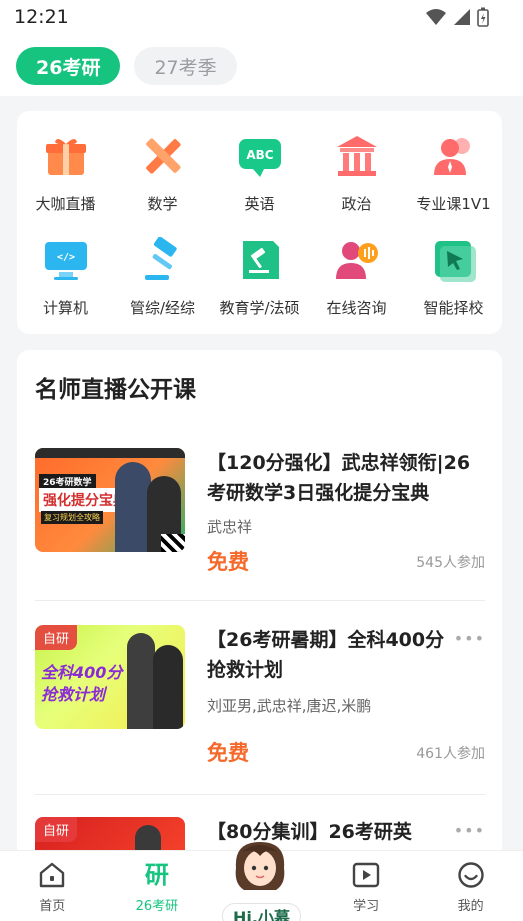 This screenshot has width=523, height=921. Describe the element at coordinates (260, 260) in the screenshot. I see `law-book-icon` at that location.